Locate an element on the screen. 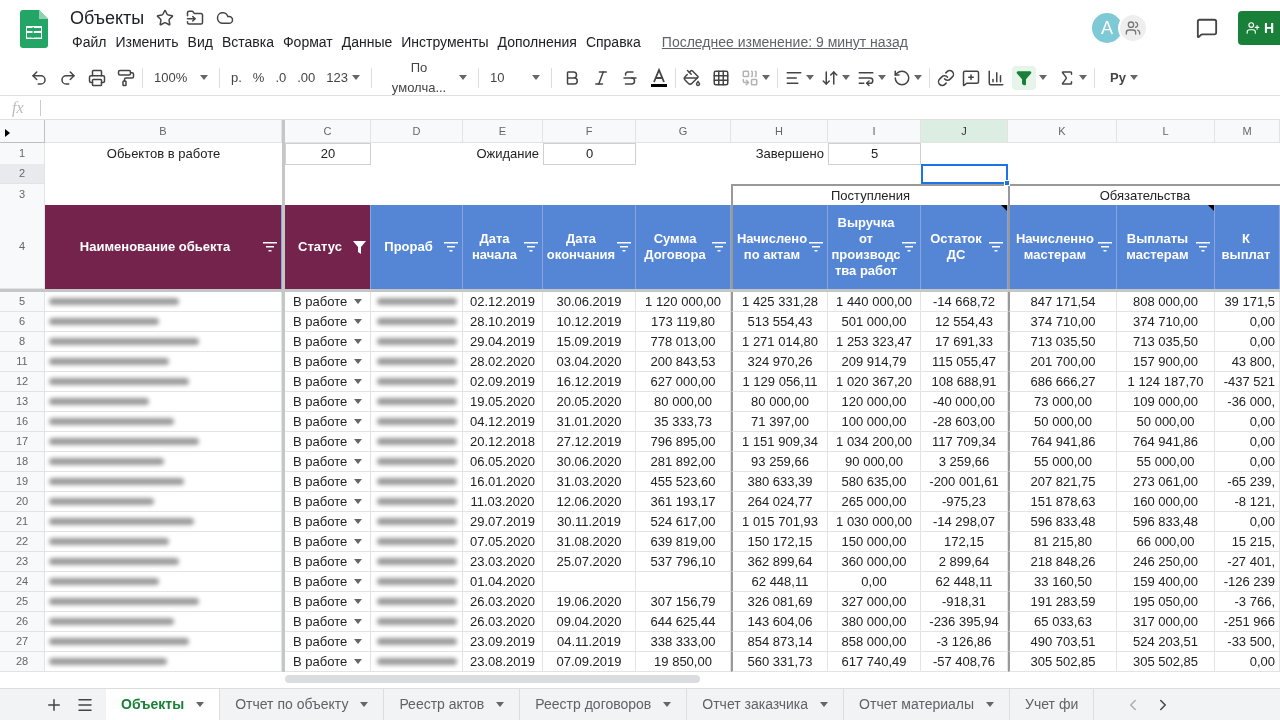 This screenshot has height=720, width=1280. star-icon is located at coordinates (165, 18).